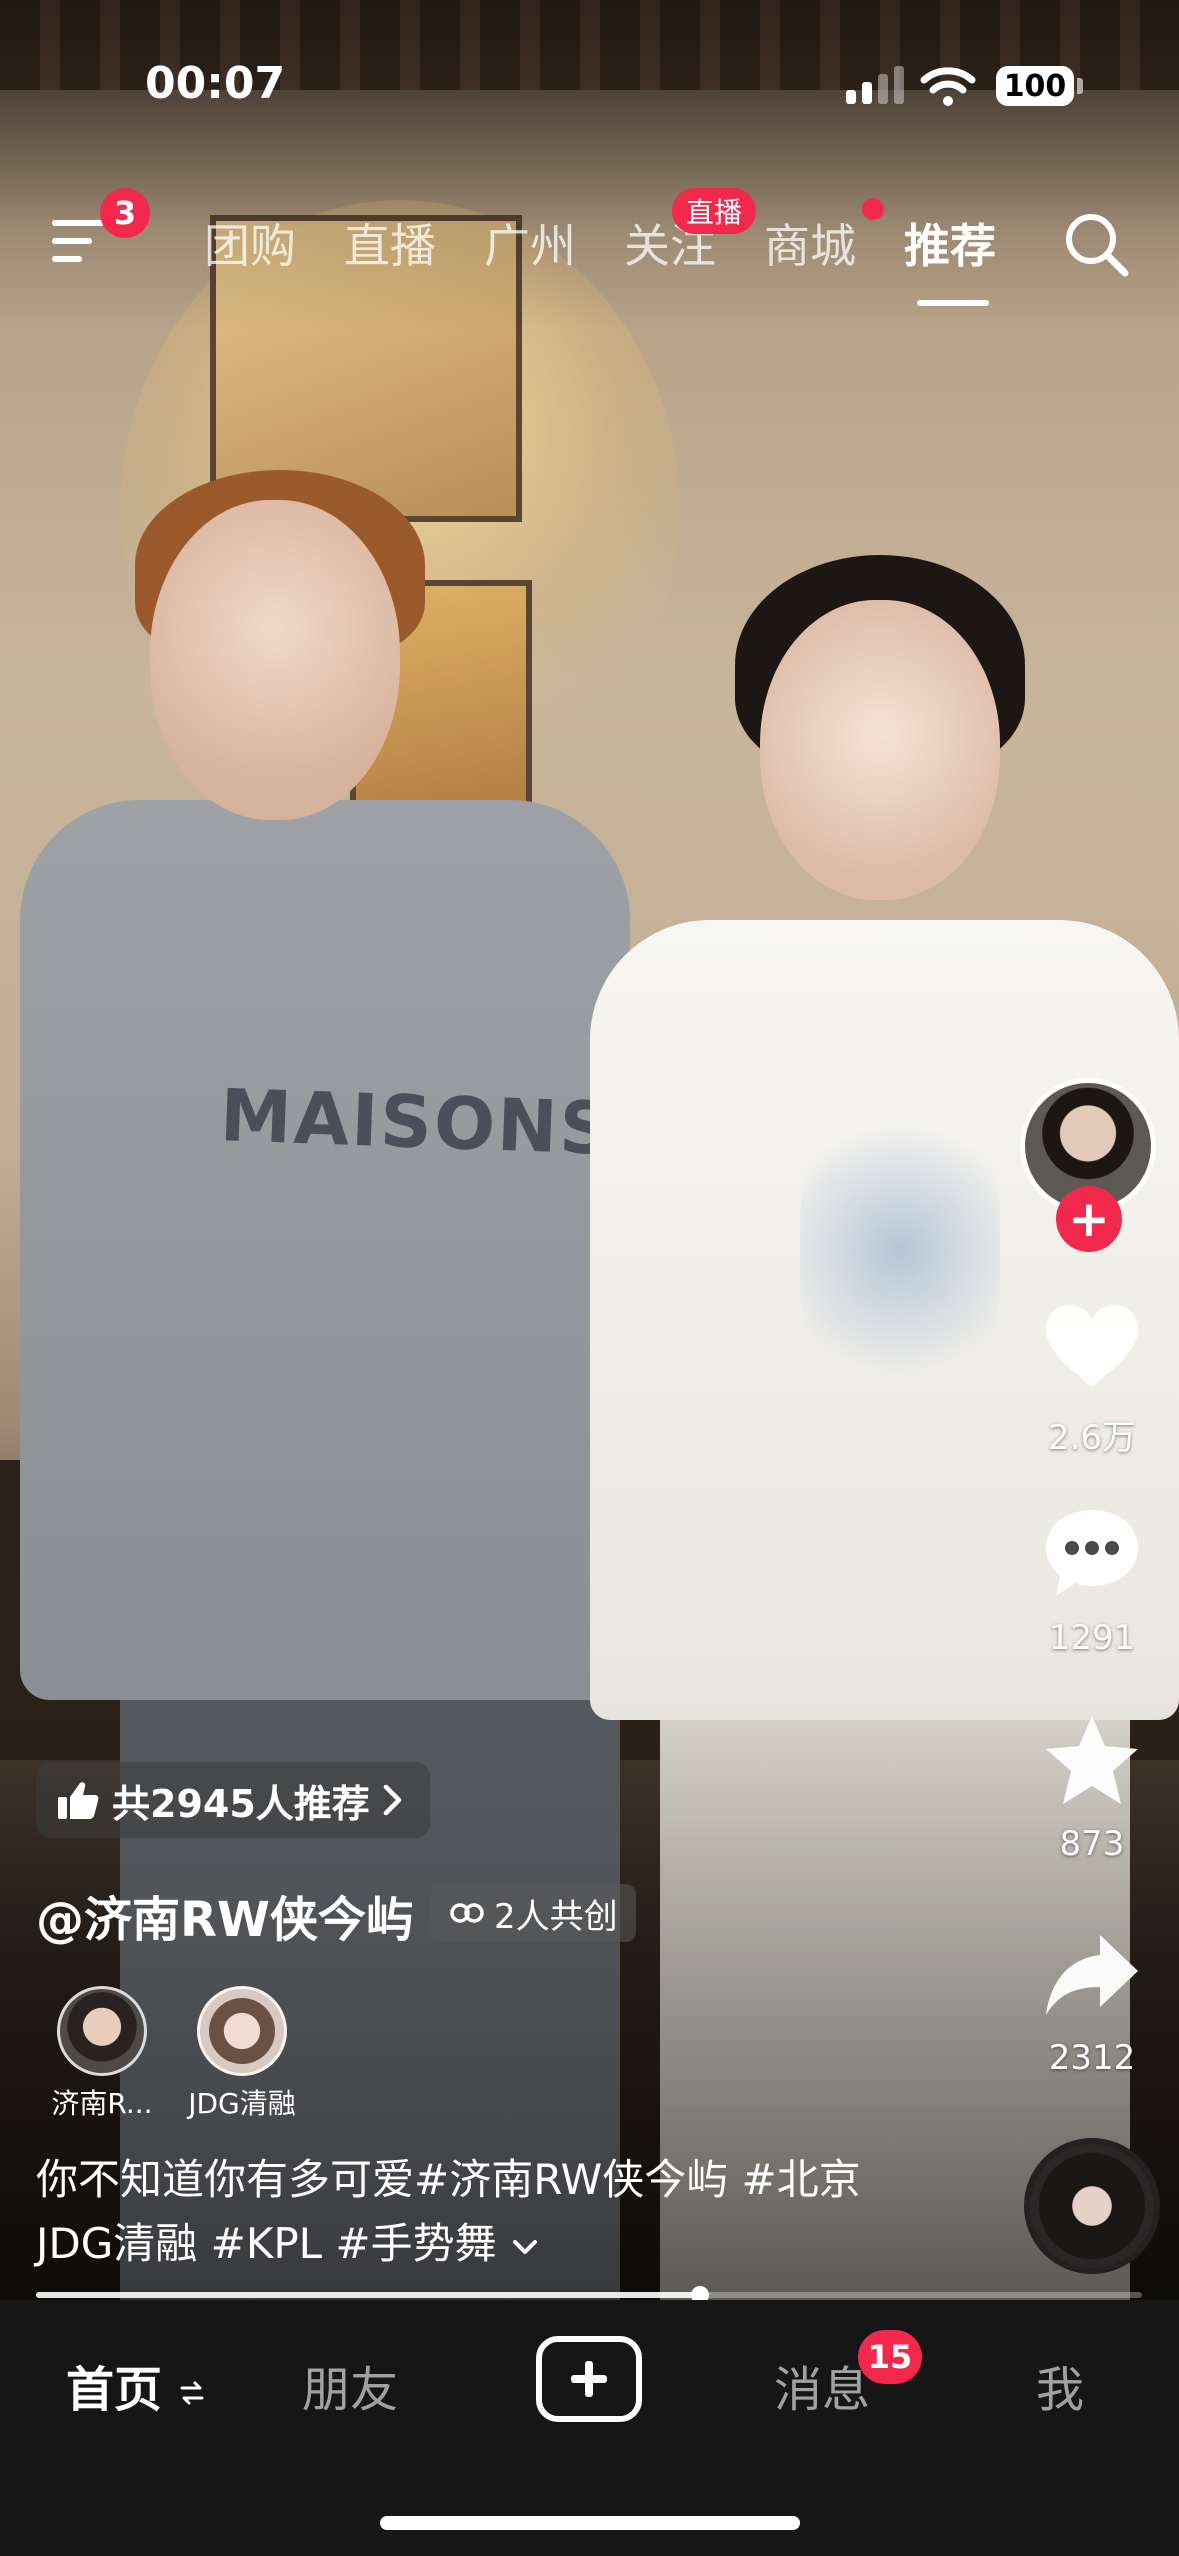 The height and width of the screenshot is (2556, 1179). Describe the element at coordinates (416, 1122) in the screenshot. I see `hoodie-print: MAISONS` at that location.